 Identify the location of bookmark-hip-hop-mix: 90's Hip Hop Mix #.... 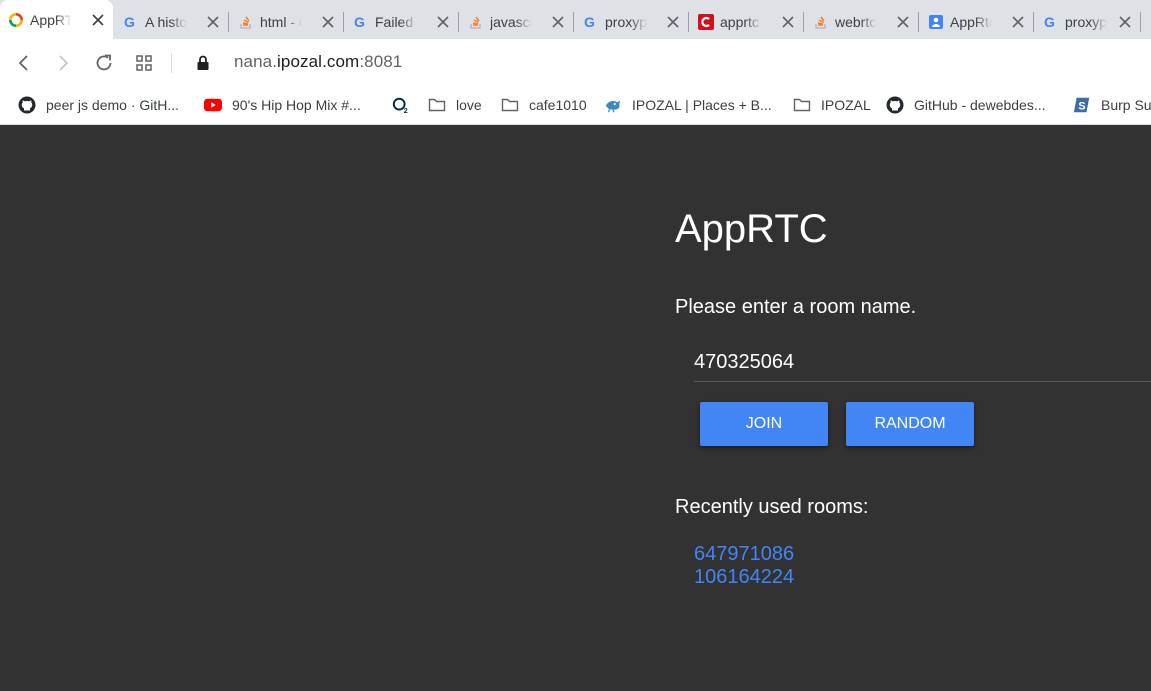
(282, 105).